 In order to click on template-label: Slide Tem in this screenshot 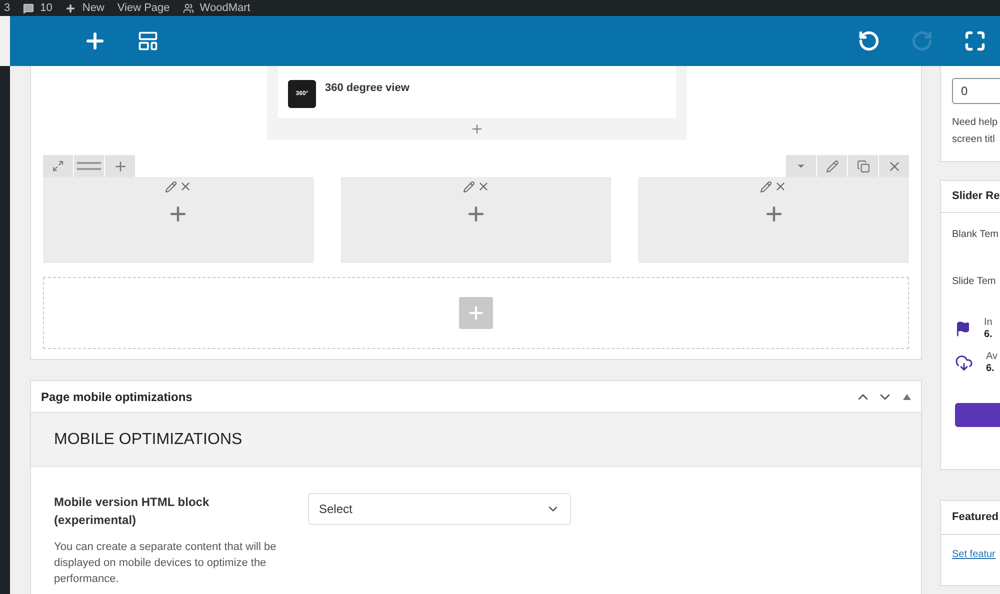, I will do `click(974, 282)`.